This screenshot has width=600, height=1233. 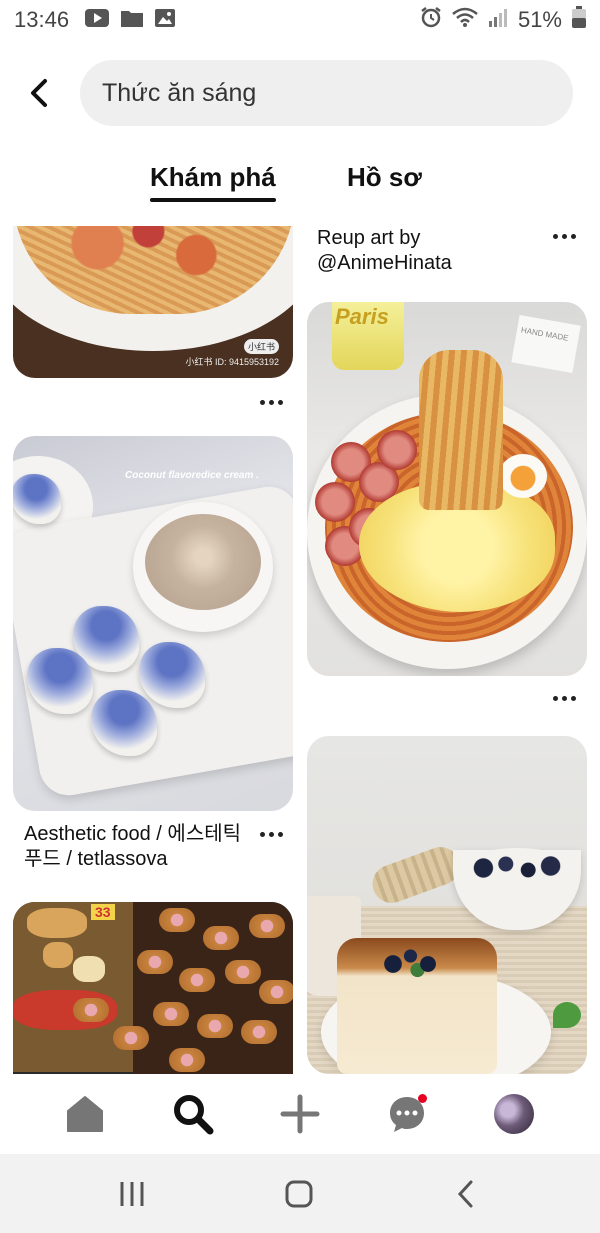 What do you see at coordinates (179, 92) in the screenshot?
I see `search-query-text: Thức ăn sáng` at bounding box center [179, 92].